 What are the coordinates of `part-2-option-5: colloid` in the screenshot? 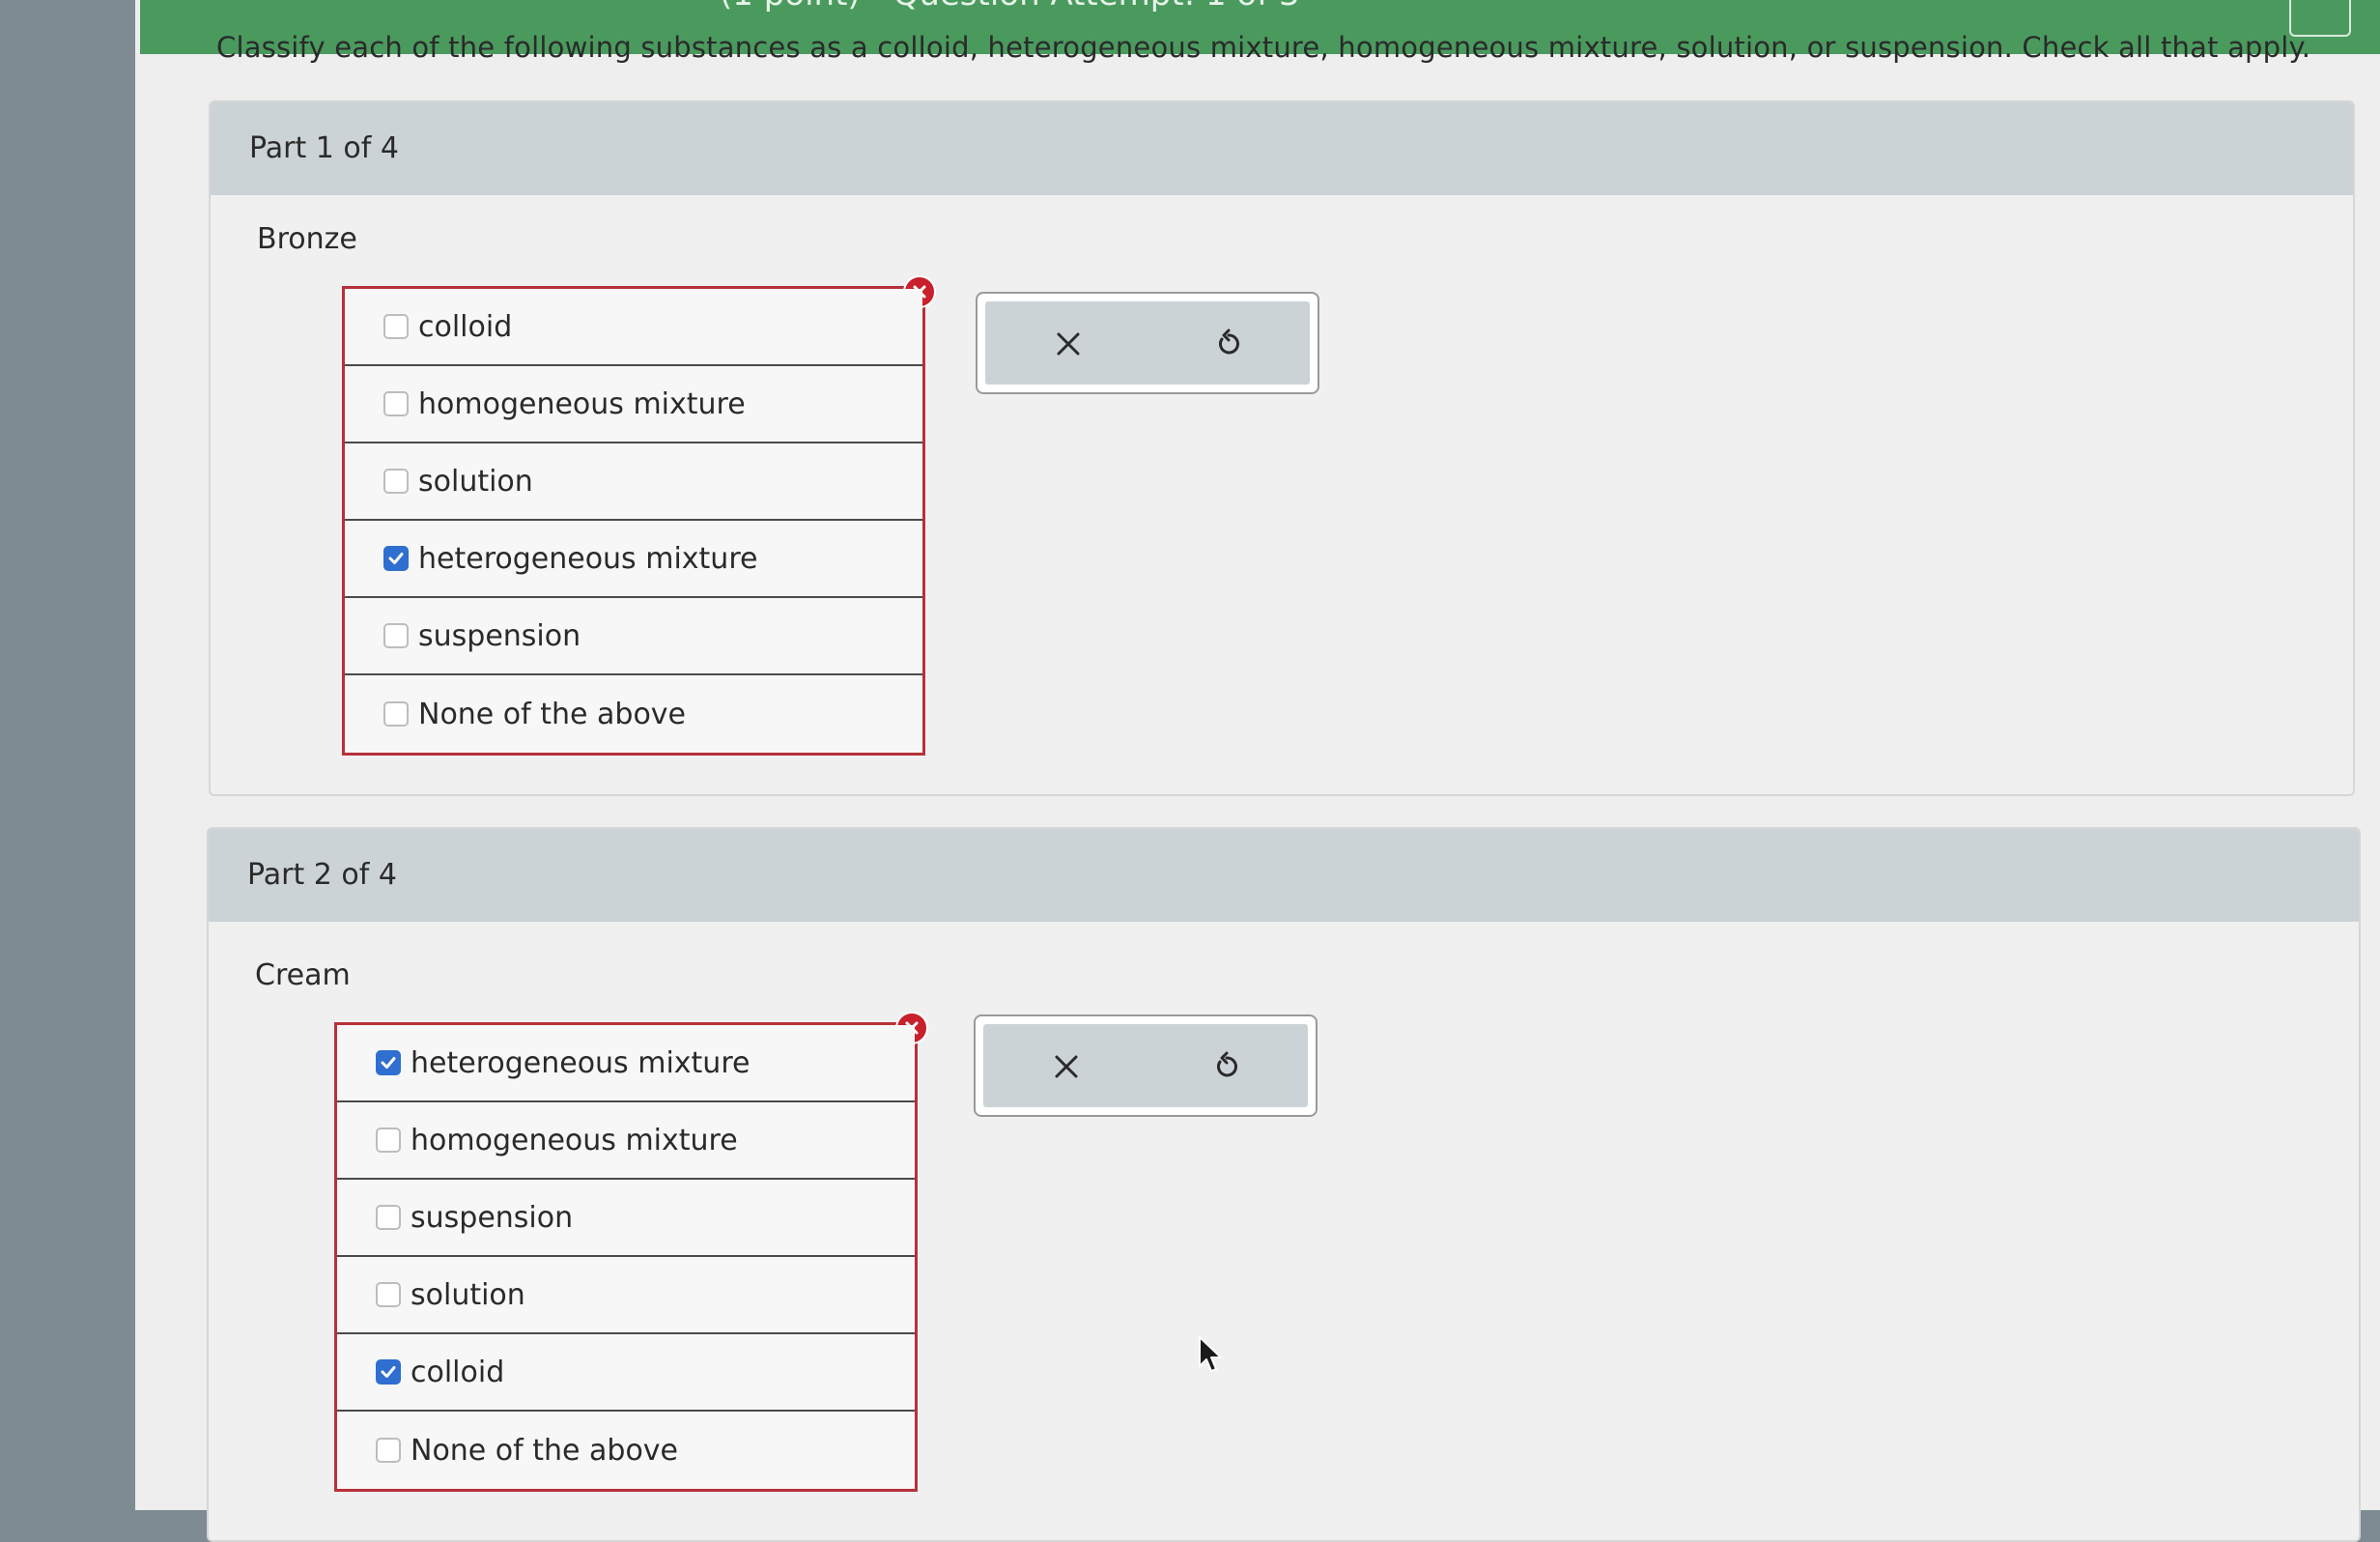 It's located at (626, 1373).